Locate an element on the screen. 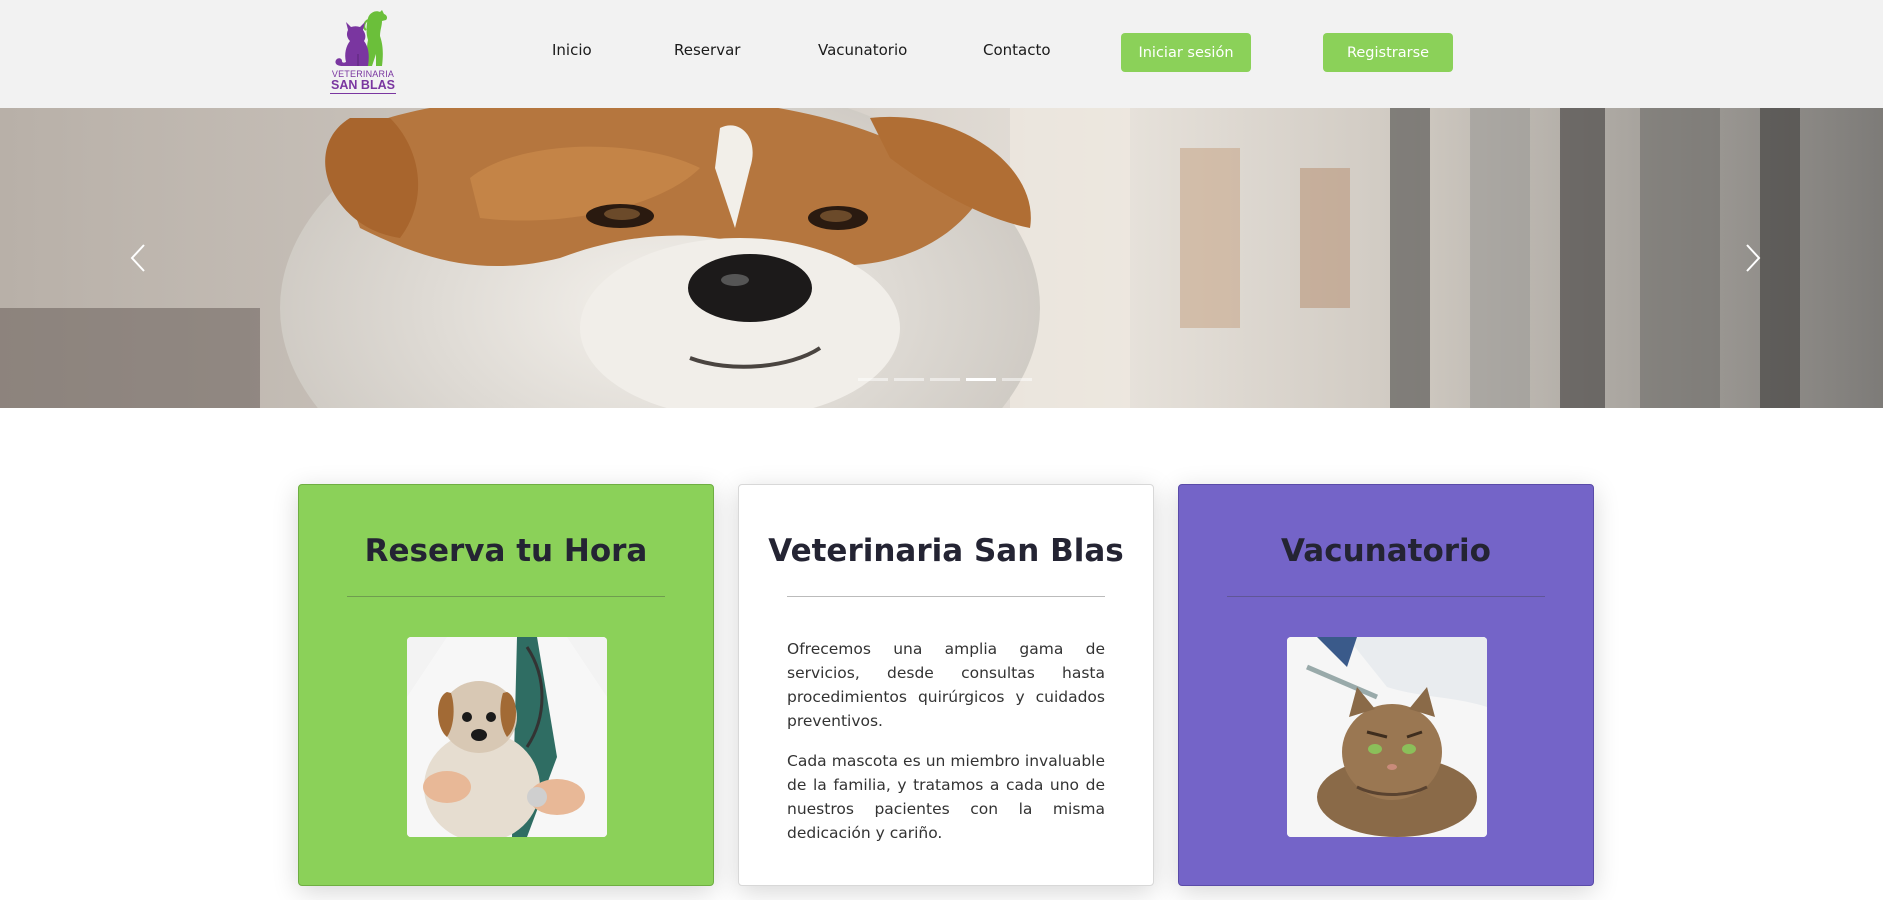  nav-link-inicio: Inicio is located at coordinates (572, 50).